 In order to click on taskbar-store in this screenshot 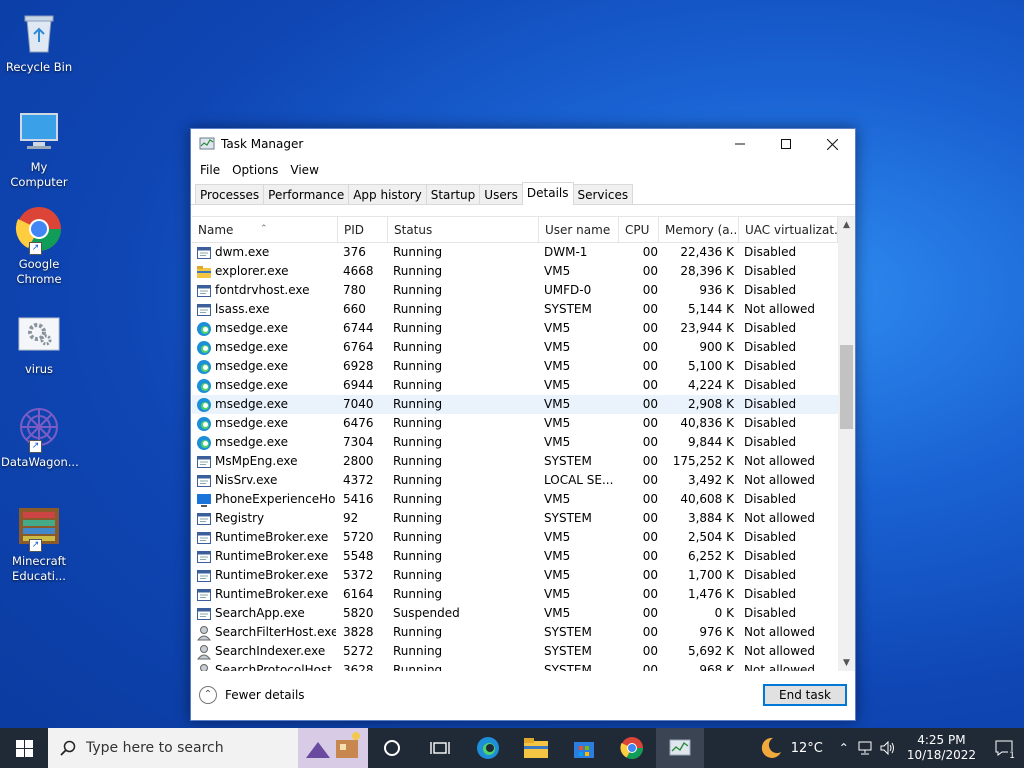, I will do `click(584, 748)`.